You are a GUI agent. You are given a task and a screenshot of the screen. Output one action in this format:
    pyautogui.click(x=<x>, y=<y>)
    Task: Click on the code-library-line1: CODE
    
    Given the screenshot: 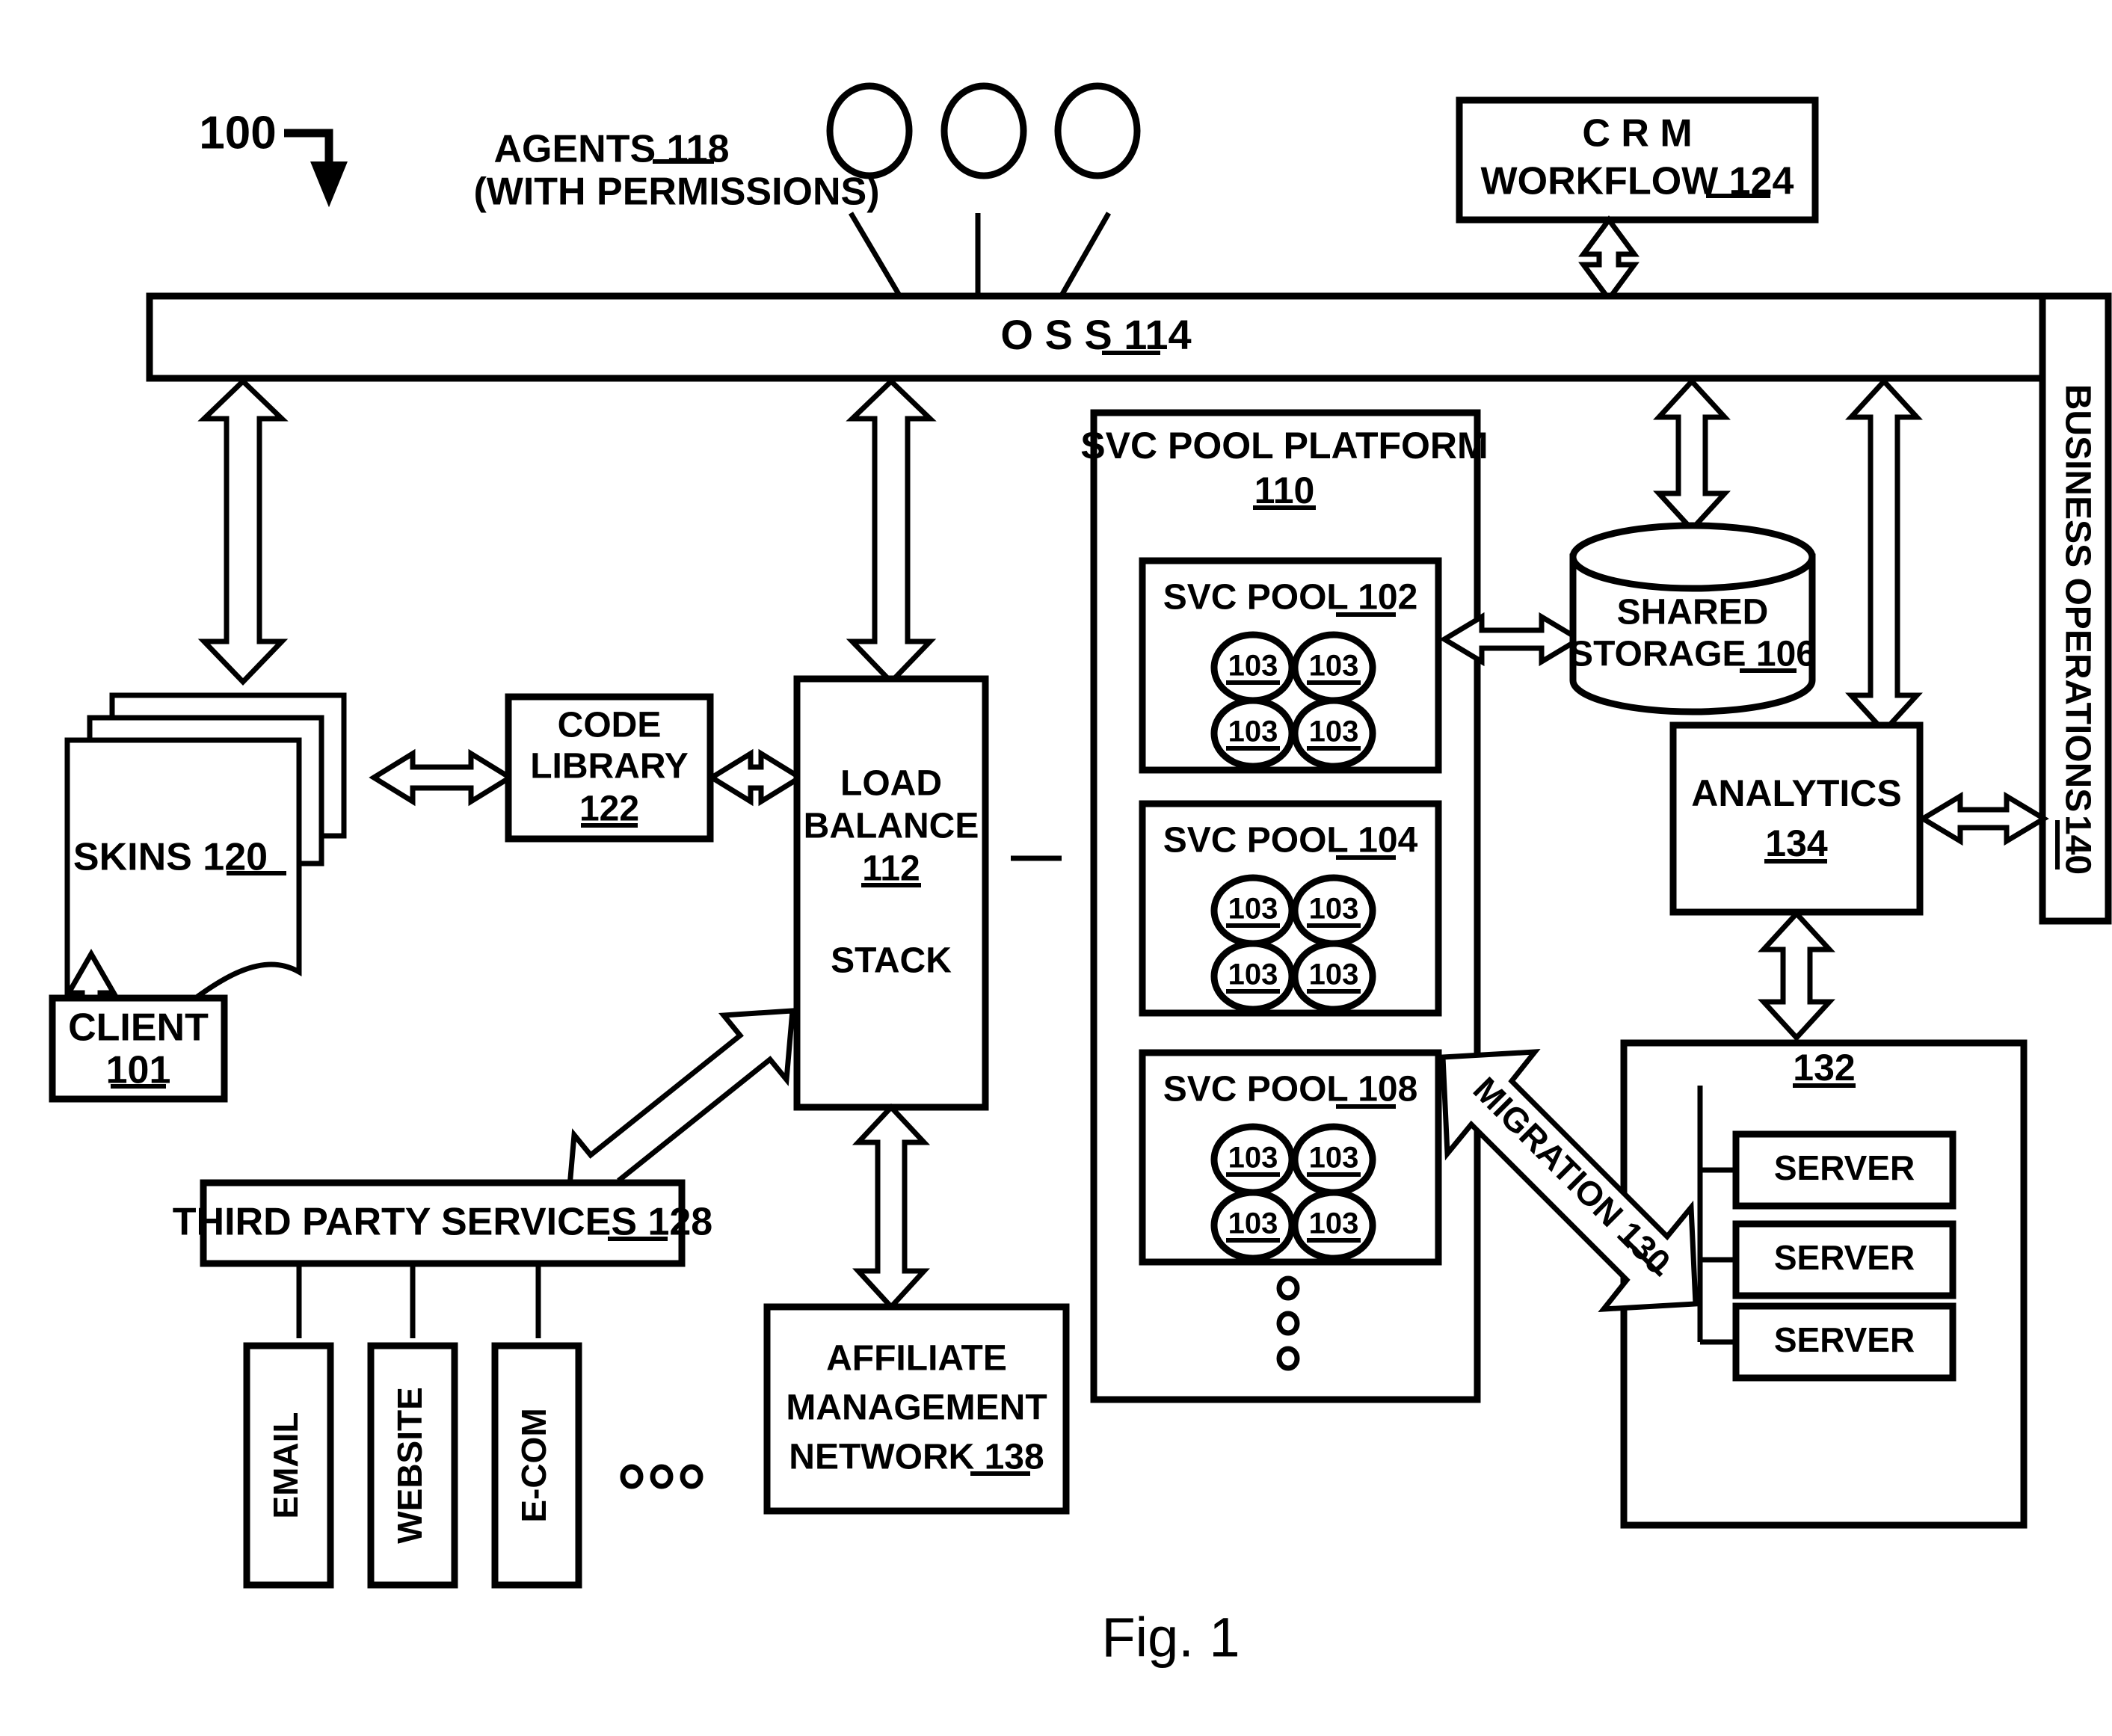 What is the action you would take?
    pyautogui.click(x=610, y=725)
    